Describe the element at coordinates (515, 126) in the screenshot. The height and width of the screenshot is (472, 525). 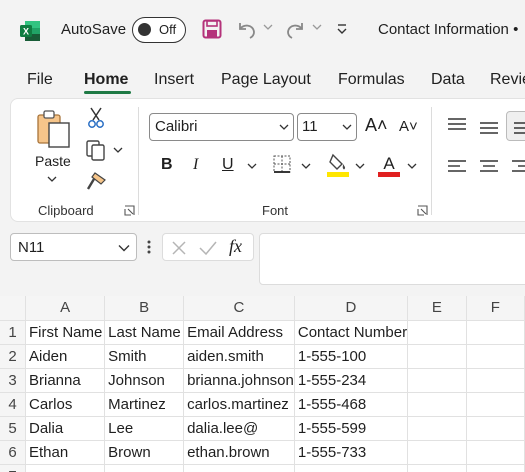
I see `align-bottom-button` at that location.